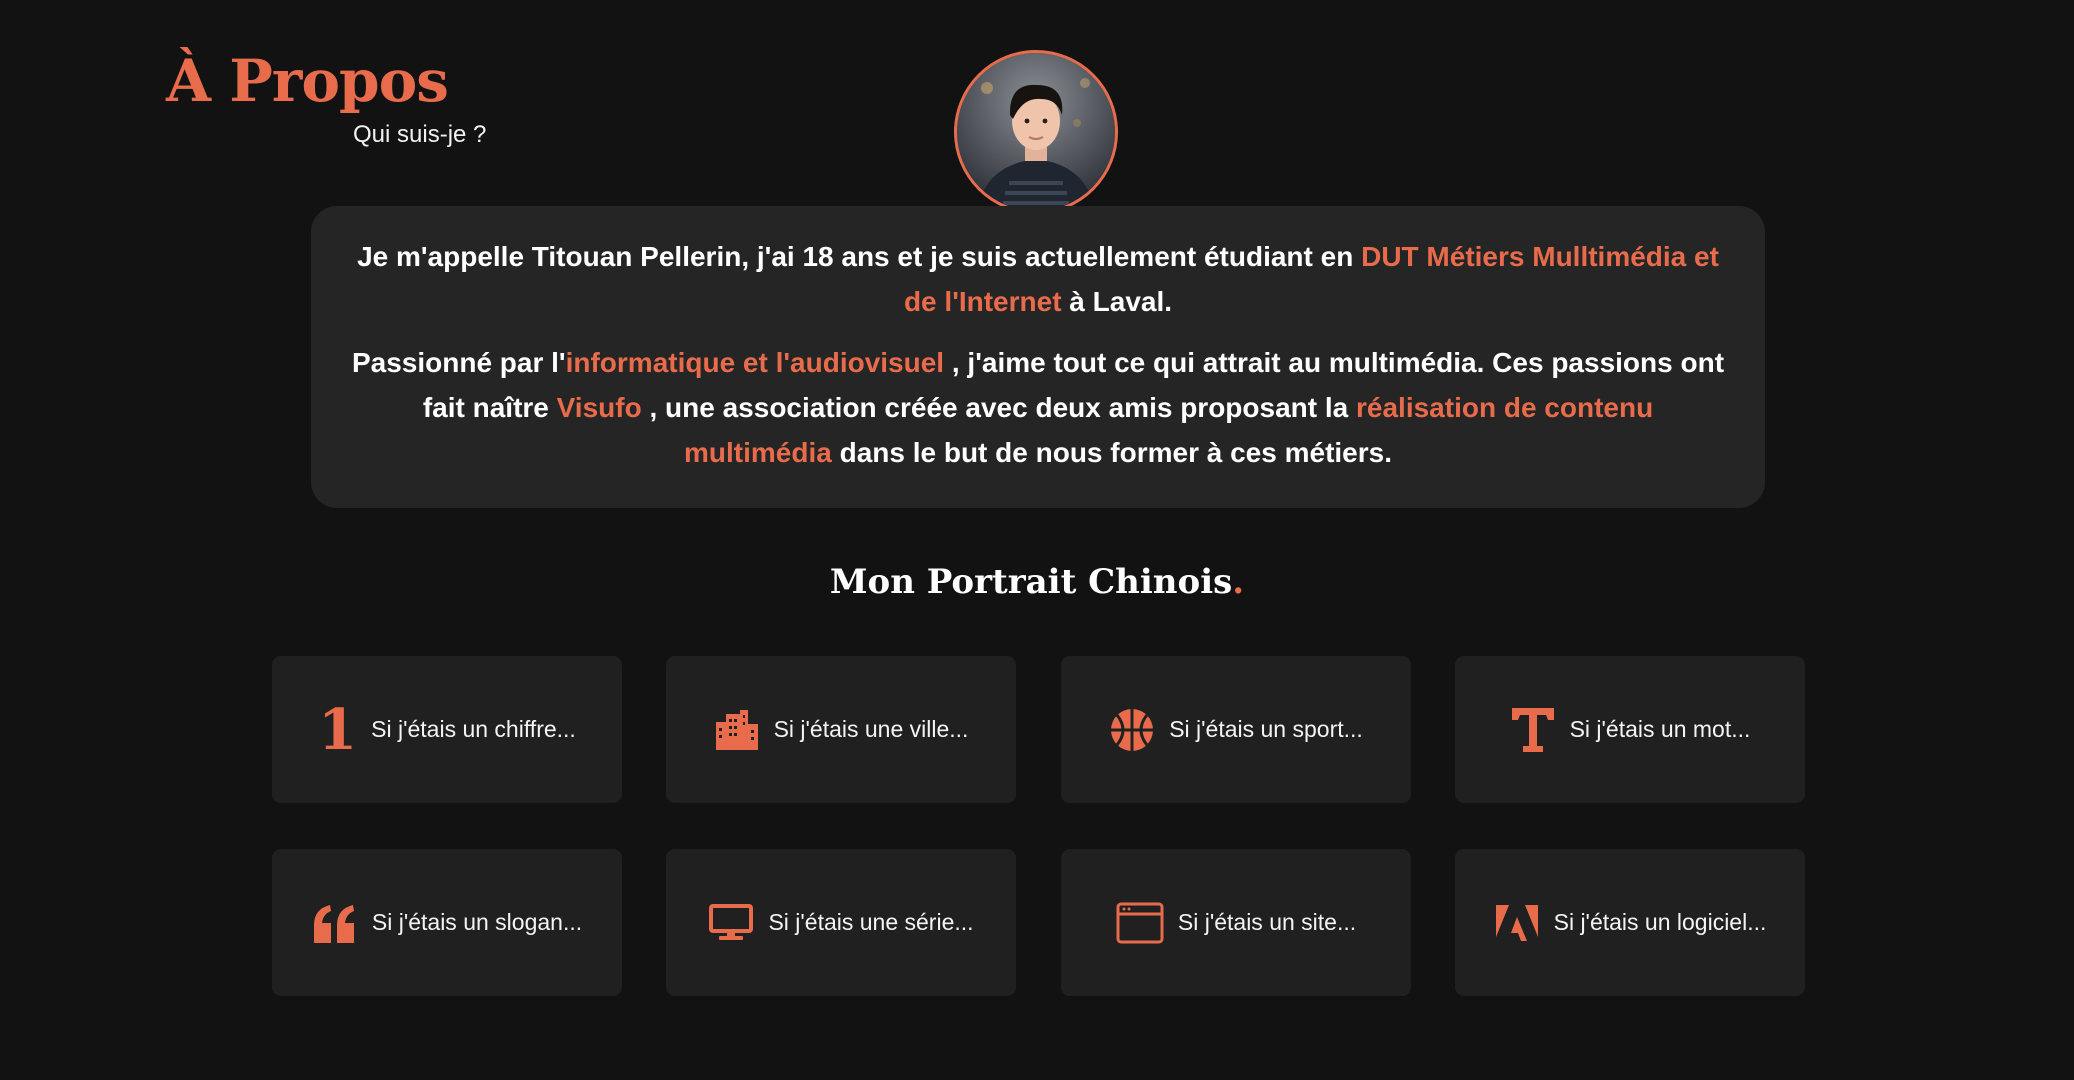 This screenshot has height=1080, width=2074. I want to click on browser-window-icon, so click(1140, 923).